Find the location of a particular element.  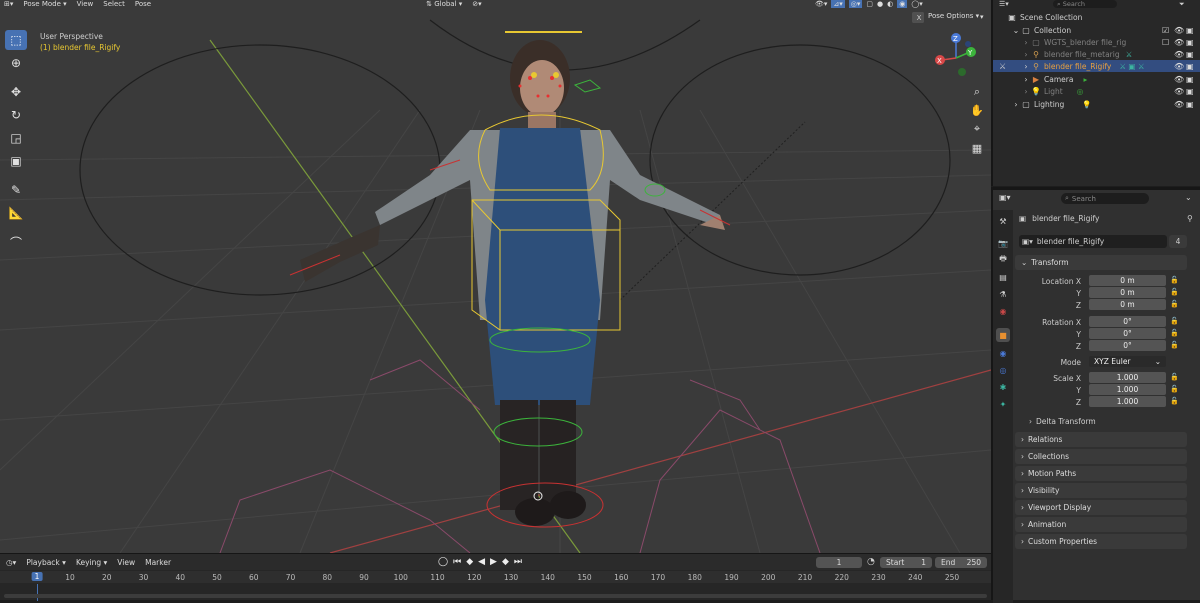

mode-selector: Pose Mode ▾ is located at coordinates (44, 4).